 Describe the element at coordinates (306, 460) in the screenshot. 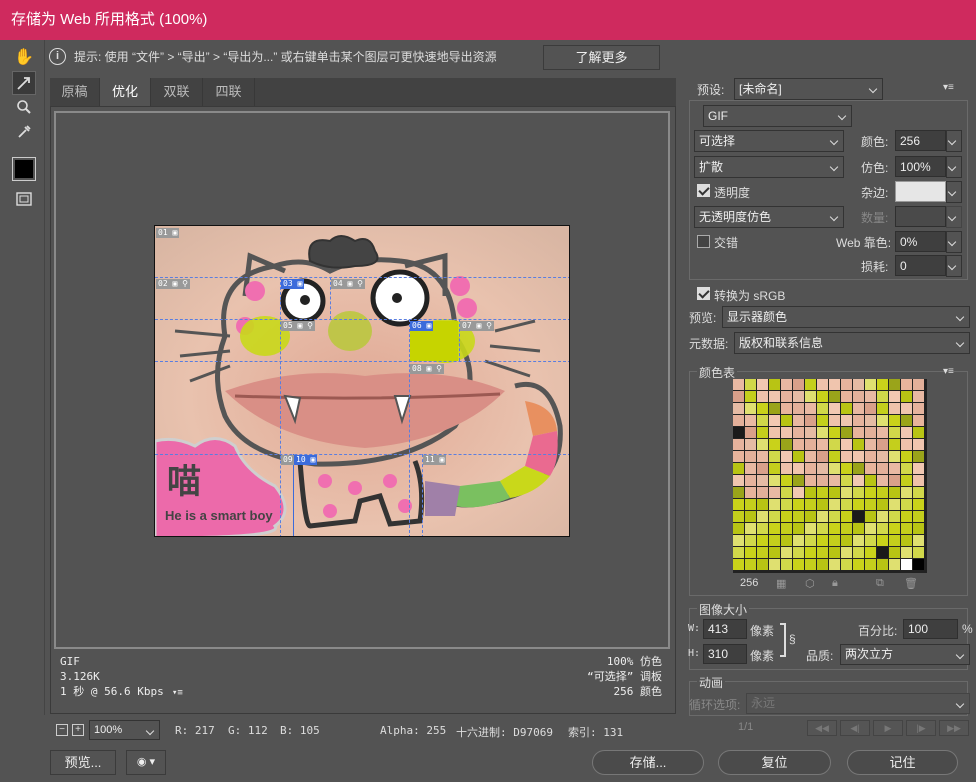

I see `slice-label-10: 10 ▣` at that location.